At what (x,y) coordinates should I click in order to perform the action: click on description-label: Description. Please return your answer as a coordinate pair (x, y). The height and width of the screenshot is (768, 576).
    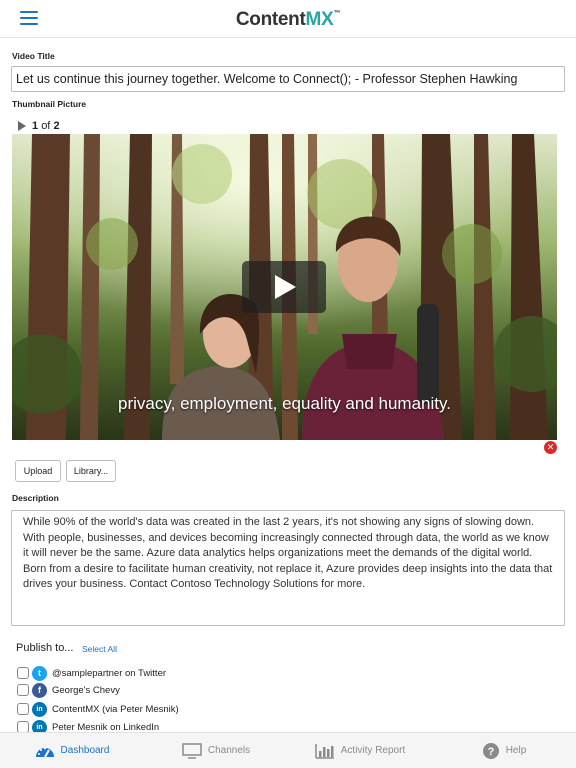
    Looking at the image, I should click on (35, 498).